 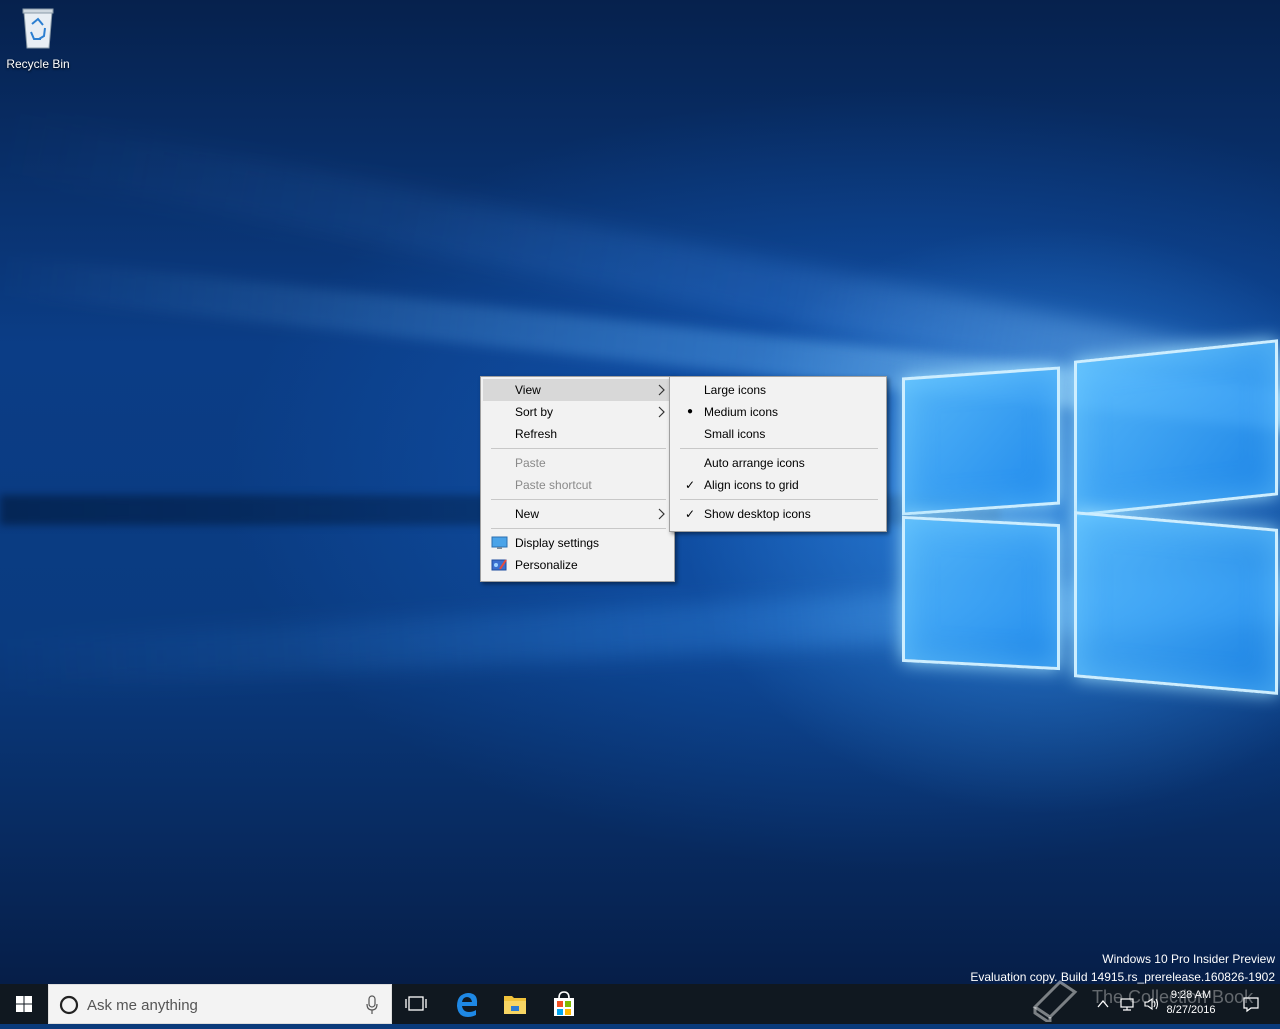 I want to click on cortana-icon, so click(x=69, y=1005).